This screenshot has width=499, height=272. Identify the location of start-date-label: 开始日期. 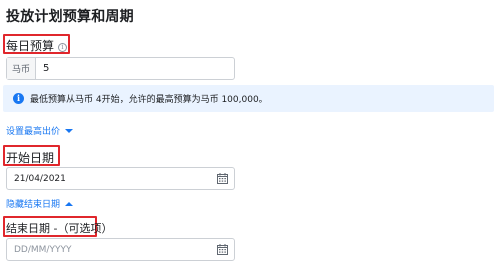
(30, 158).